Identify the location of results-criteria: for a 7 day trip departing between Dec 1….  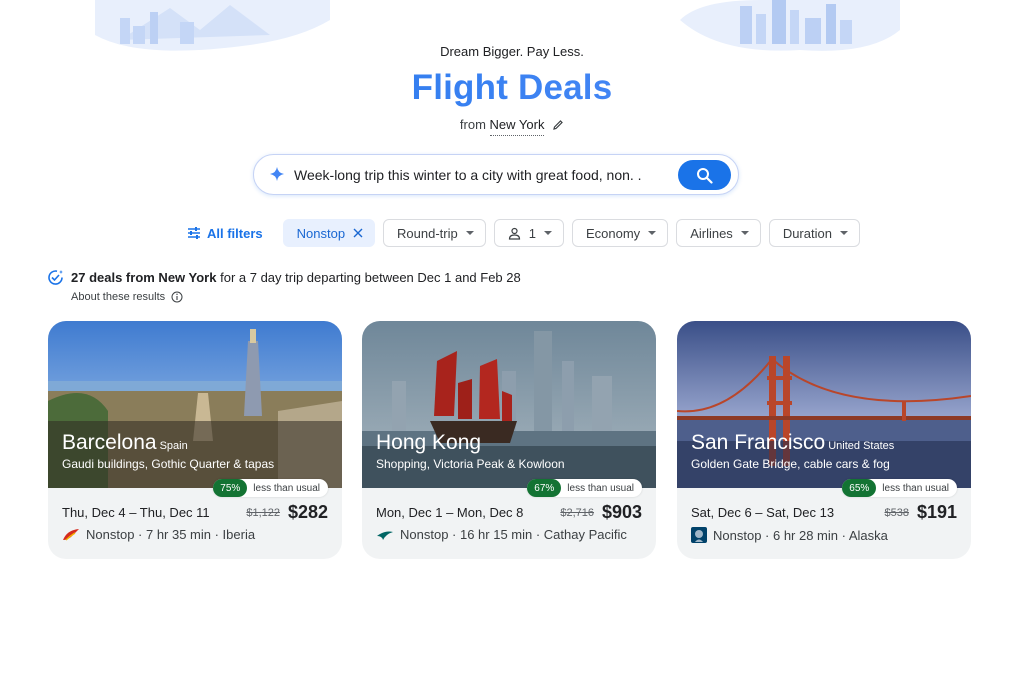
(368, 277).